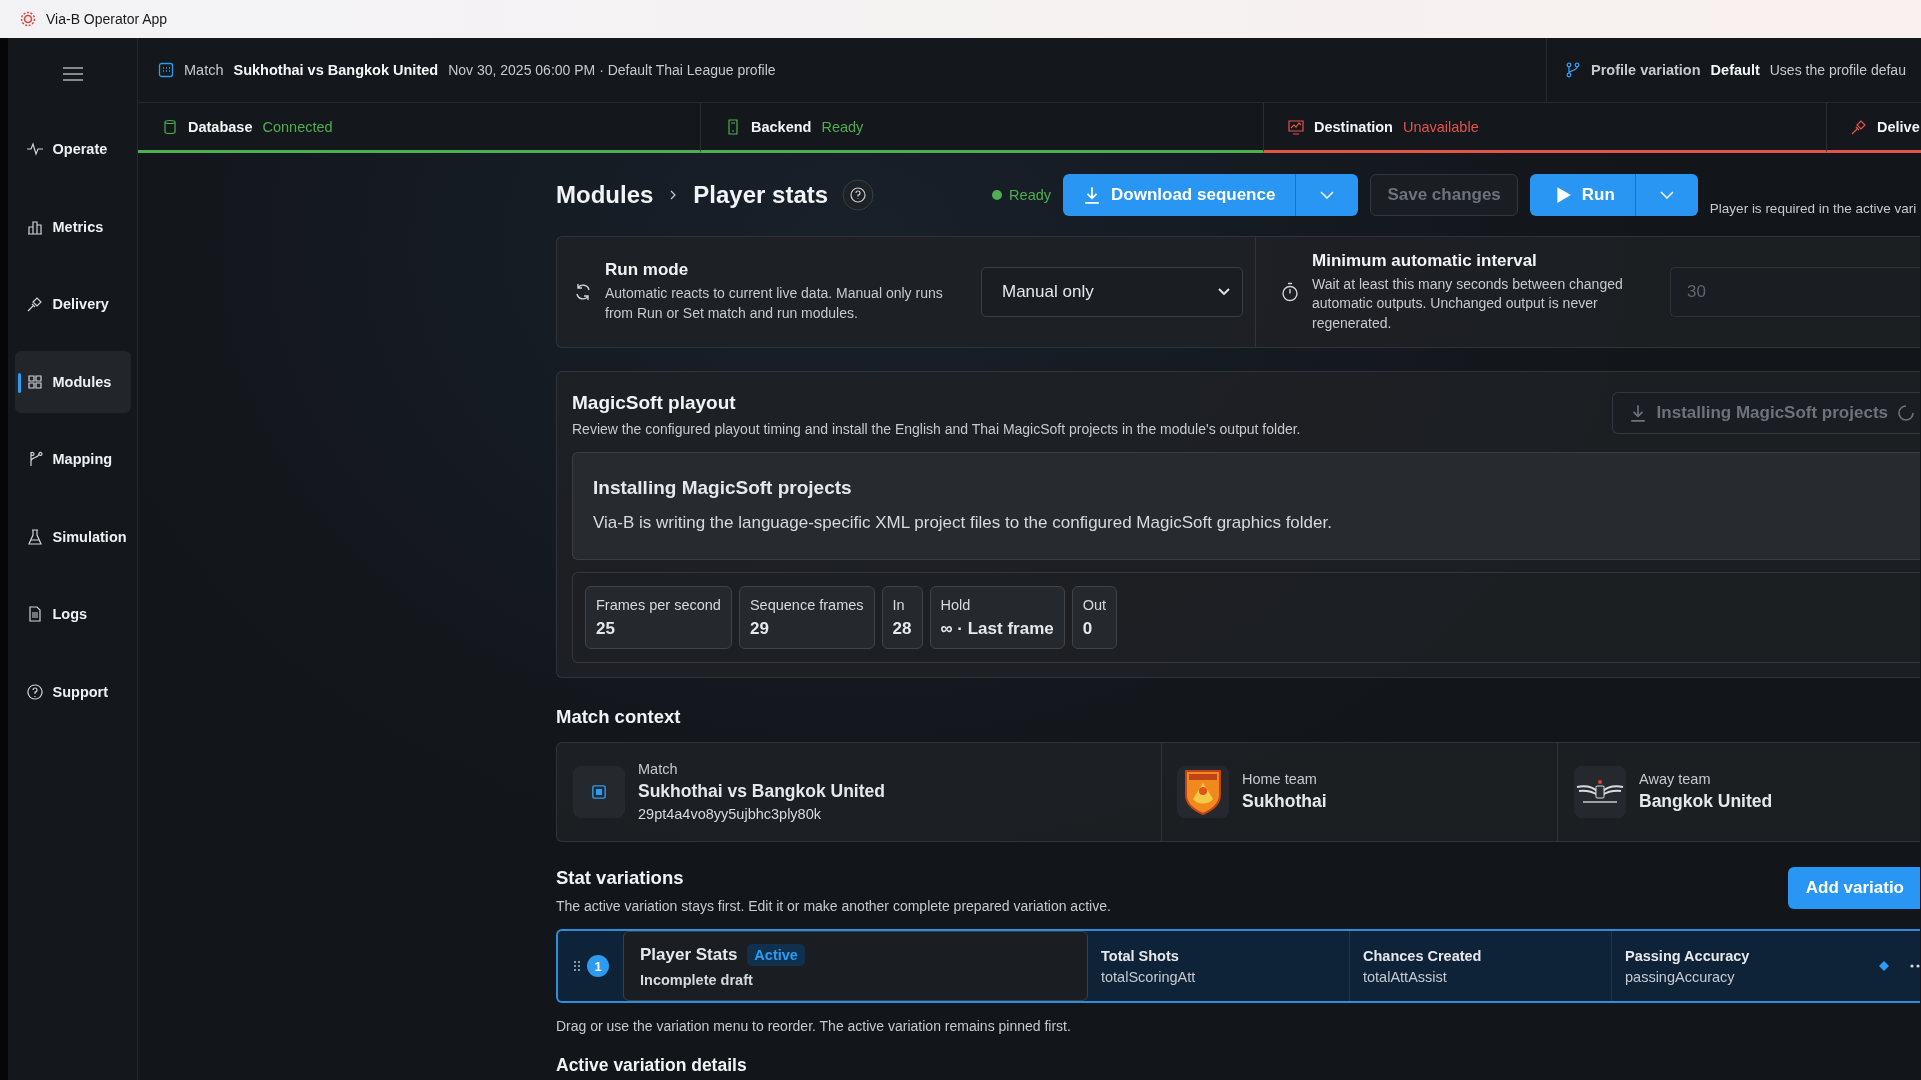 The width and height of the screenshot is (1921, 1080). What do you see at coordinates (1280, 779) in the screenshot?
I see `home-team-label: Home team` at bounding box center [1280, 779].